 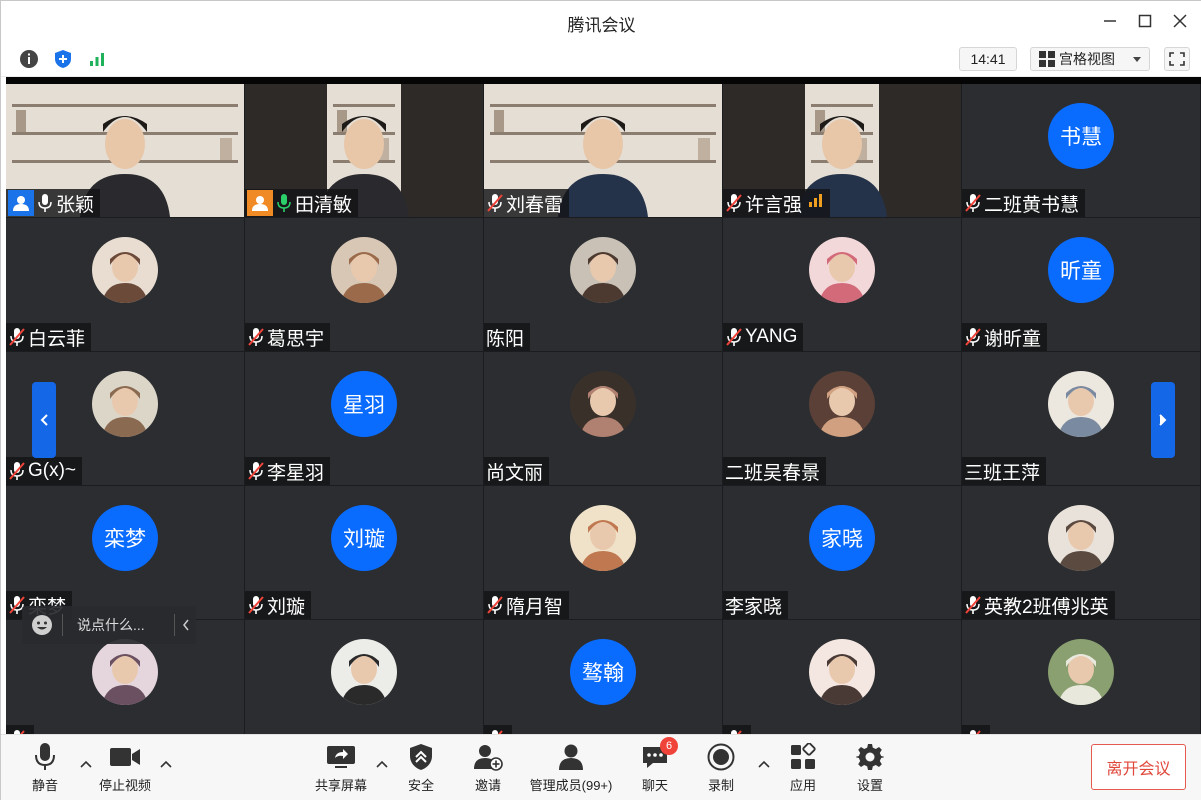 What do you see at coordinates (1138, 767) in the screenshot?
I see `leave-meeting-button: 离开会议` at bounding box center [1138, 767].